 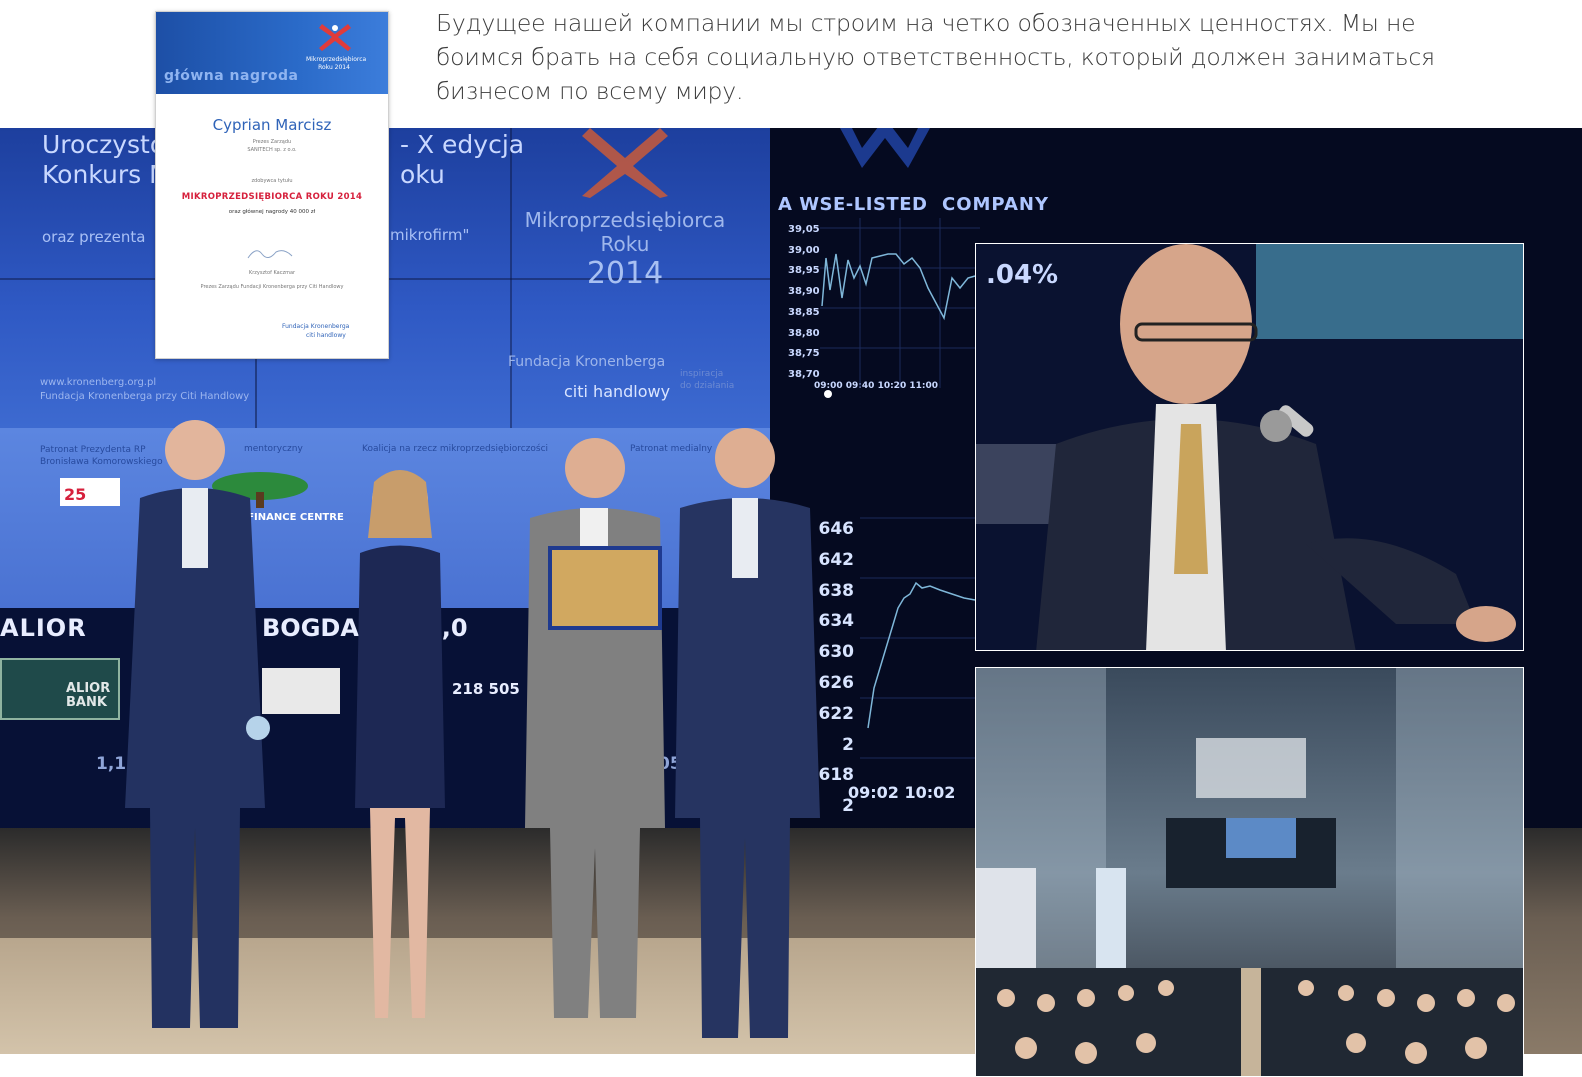 What do you see at coordinates (315, 331) in the screenshot?
I see `certificate-footer-logo: Fundacja Kronenberga citi handlowy` at bounding box center [315, 331].